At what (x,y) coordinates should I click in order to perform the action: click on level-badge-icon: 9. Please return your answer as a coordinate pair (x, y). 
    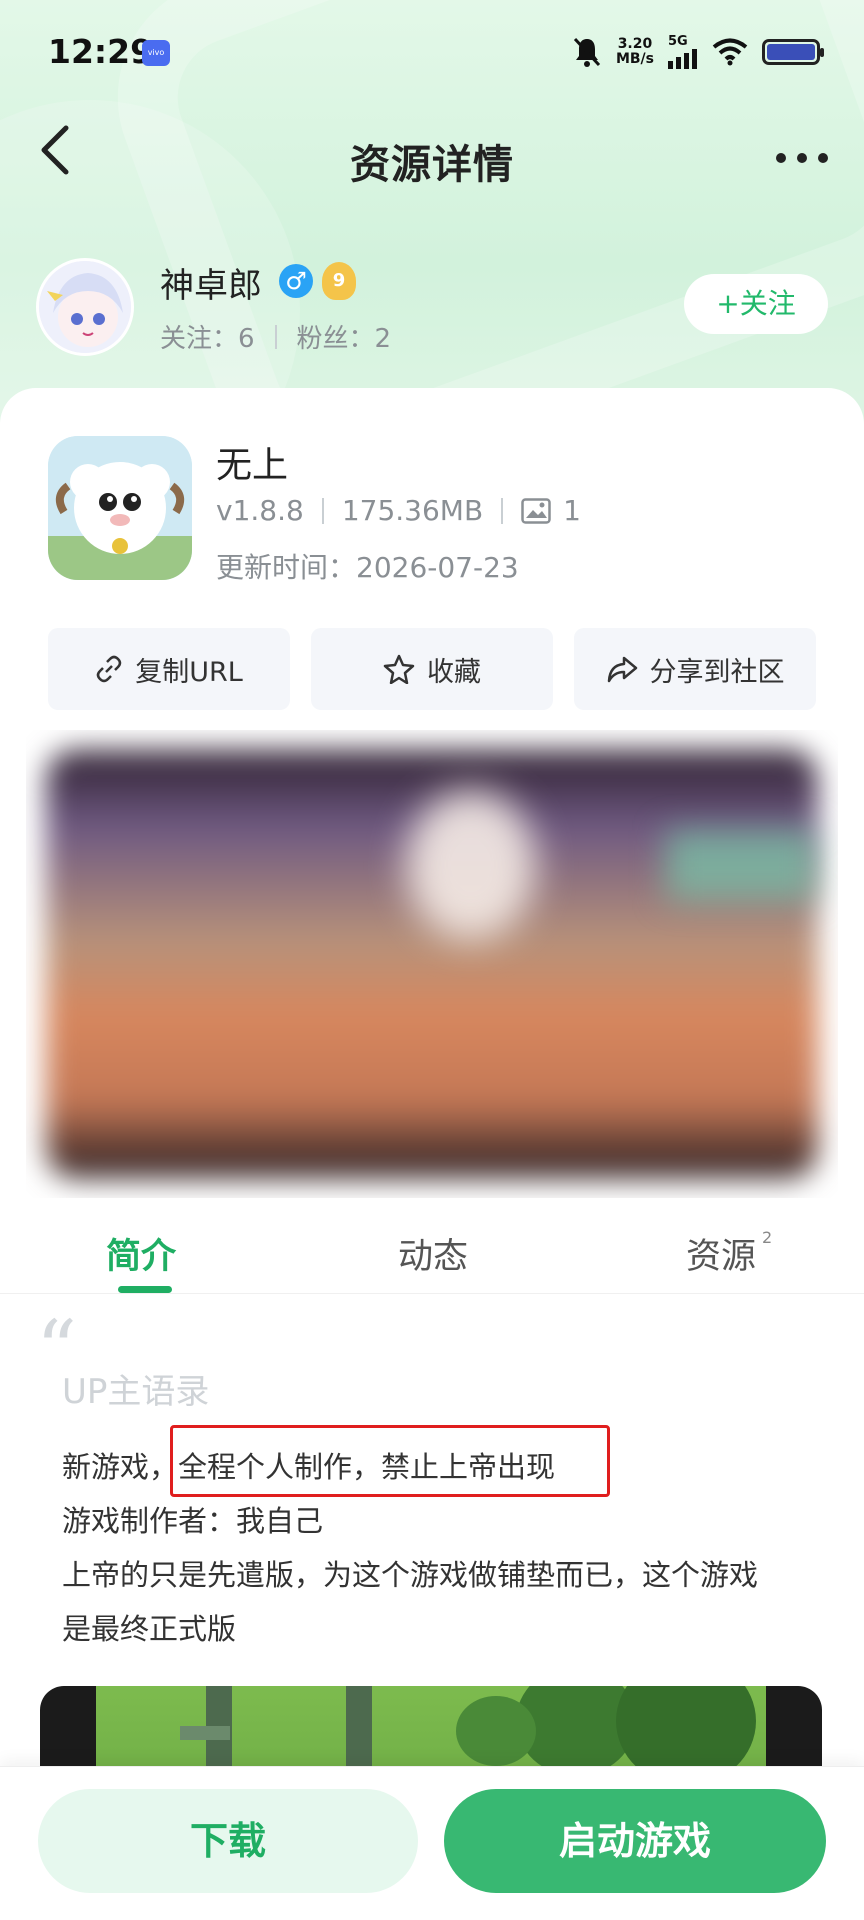
    Looking at the image, I should click on (339, 281).